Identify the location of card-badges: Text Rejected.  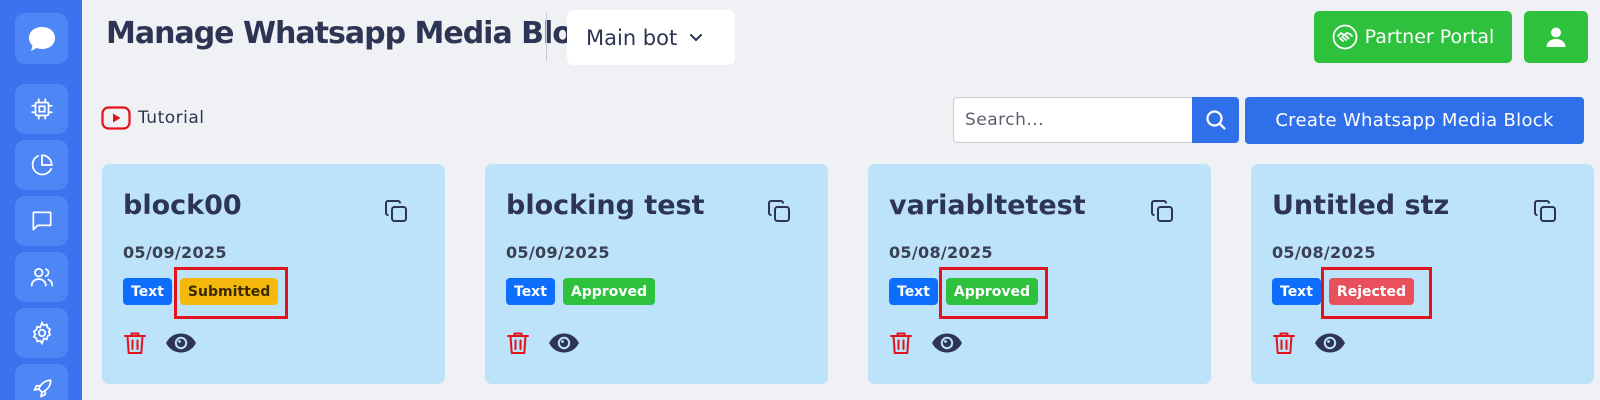
(1343, 291).